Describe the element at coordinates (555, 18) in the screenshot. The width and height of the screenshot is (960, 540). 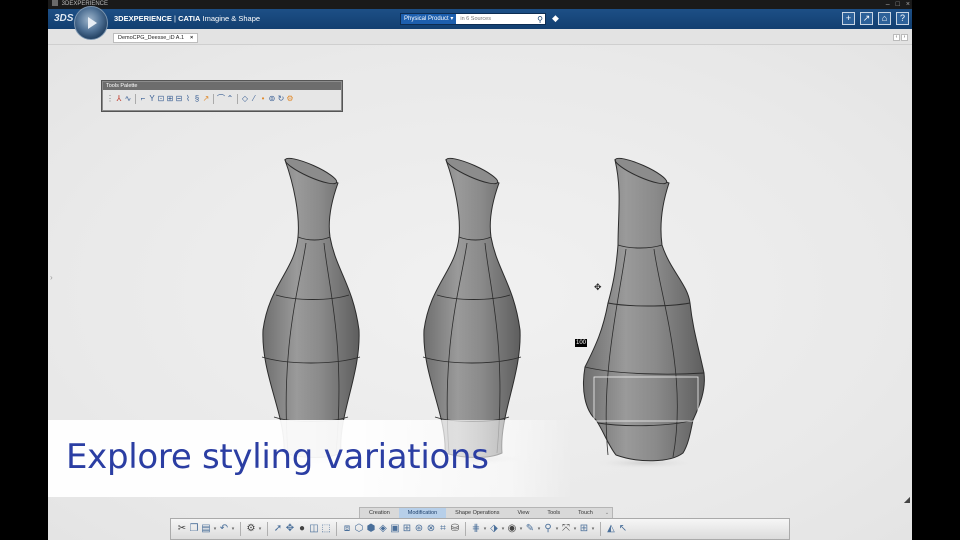
I see `tag-icon: ◆` at that location.